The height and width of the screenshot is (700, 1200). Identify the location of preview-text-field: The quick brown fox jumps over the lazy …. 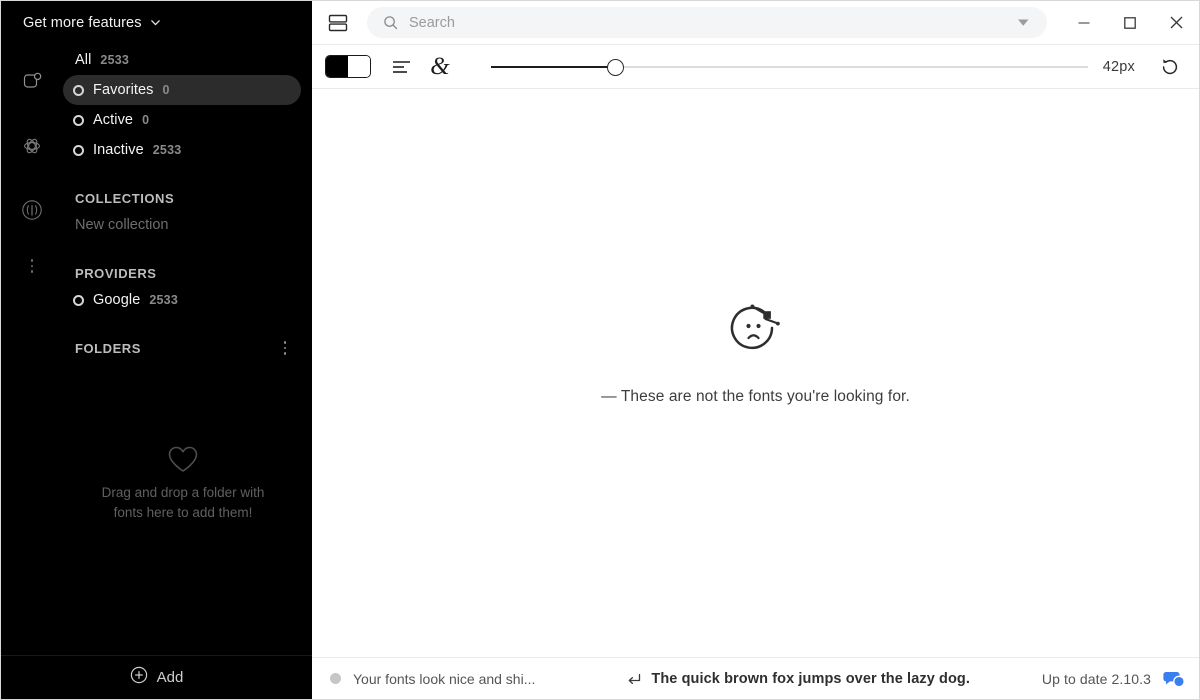
(798, 679).